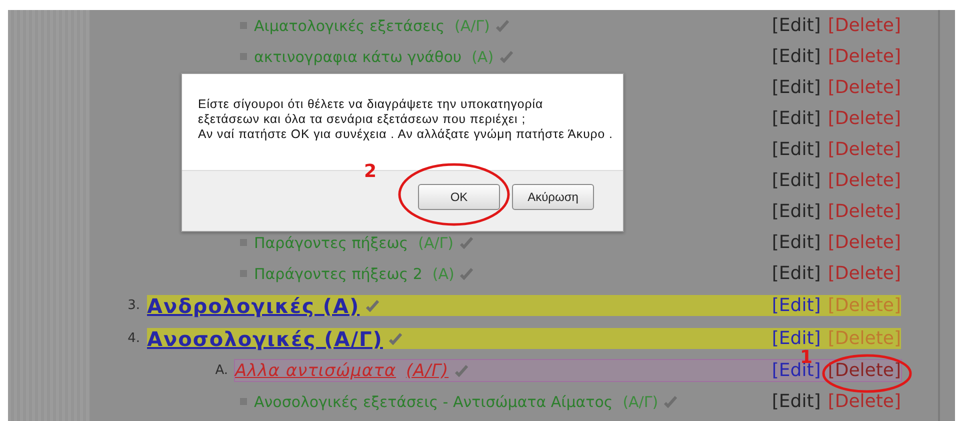 The width and height of the screenshot is (964, 421). I want to click on exam-link: Παράγοντες πήξεως, so click(331, 243).